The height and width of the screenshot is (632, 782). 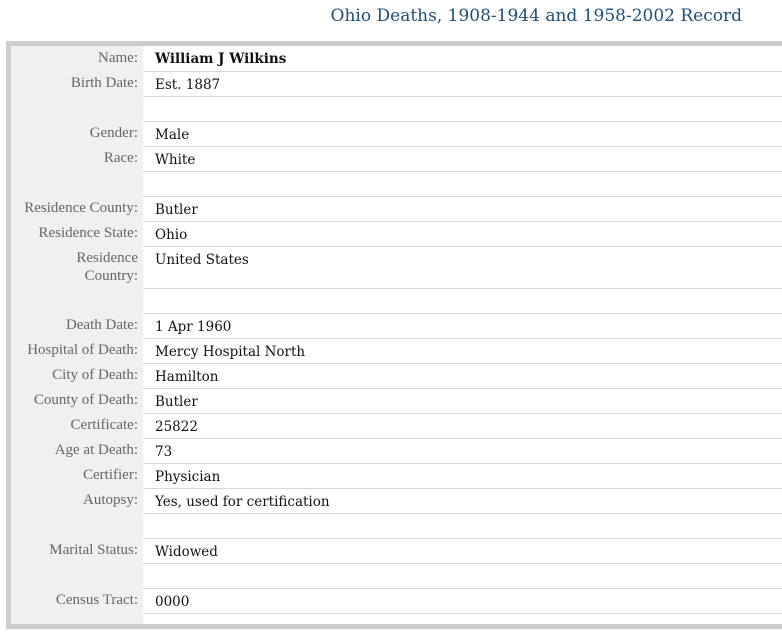 What do you see at coordinates (462, 159) in the screenshot?
I see `field-value: White` at bounding box center [462, 159].